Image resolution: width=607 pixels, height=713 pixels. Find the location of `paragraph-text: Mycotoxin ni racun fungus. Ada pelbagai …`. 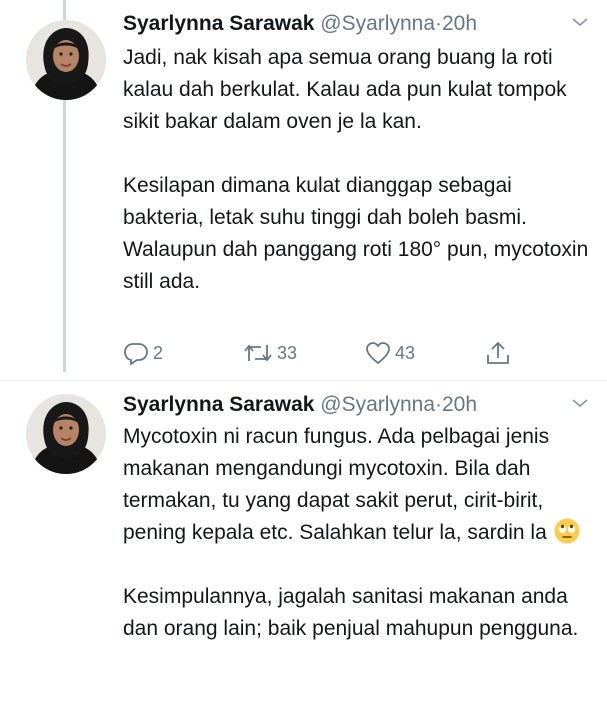

paragraph-text: Mycotoxin ni racun fungus. Ada pelbagai … is located at coordinates (336, 484).